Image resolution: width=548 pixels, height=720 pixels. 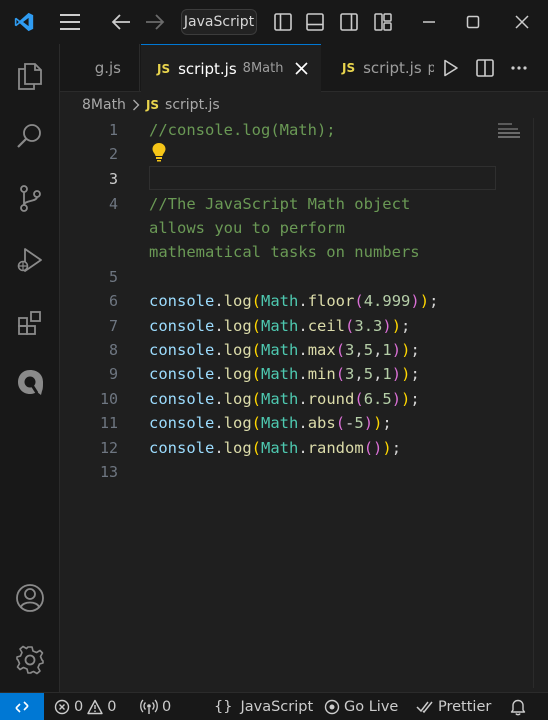 What do you see at coordinates (294, 301) in the screenshot?
I see `code-line-6: console.log(Math.floor(4.999));` at bounding box center [294, 301].